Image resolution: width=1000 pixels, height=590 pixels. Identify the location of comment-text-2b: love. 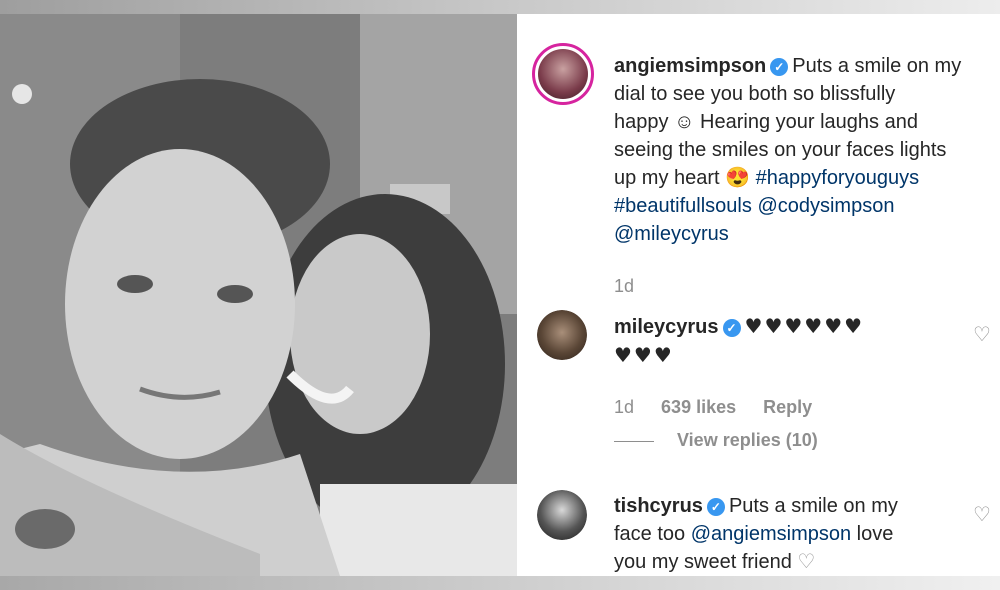
(875, 534).